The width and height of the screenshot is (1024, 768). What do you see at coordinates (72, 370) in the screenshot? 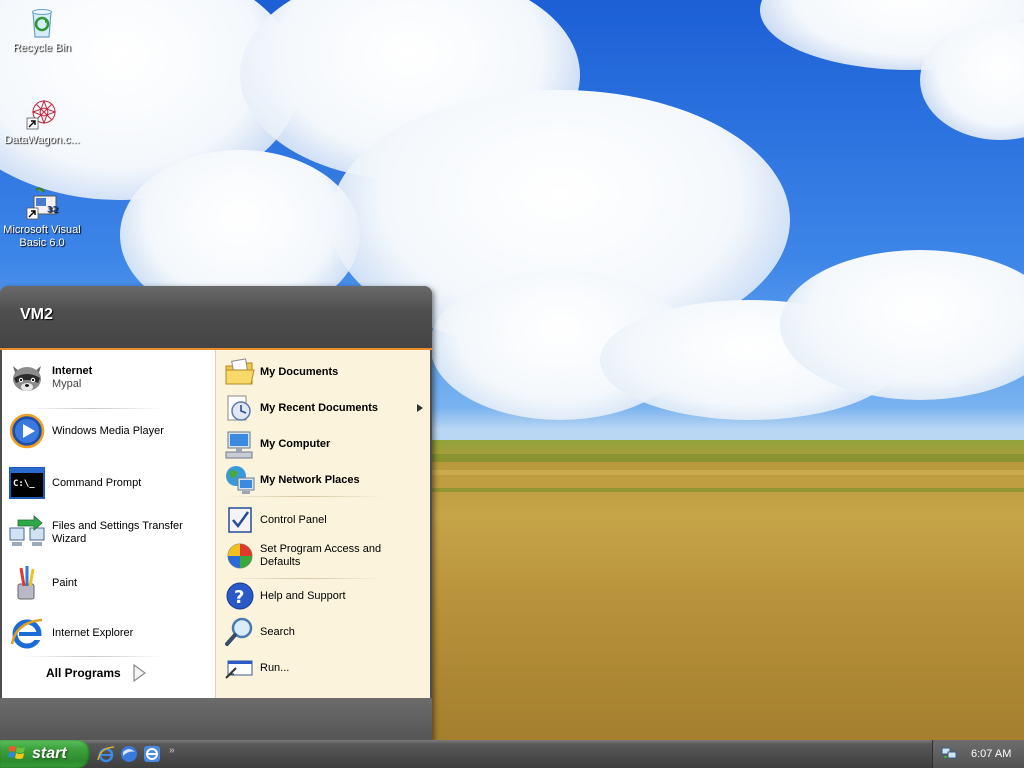
I see `pinned-item-label: Internet` at bounding box center [72, 370].